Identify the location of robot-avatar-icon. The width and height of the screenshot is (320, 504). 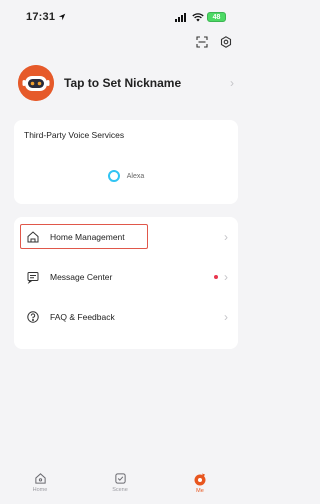
(36, 83).